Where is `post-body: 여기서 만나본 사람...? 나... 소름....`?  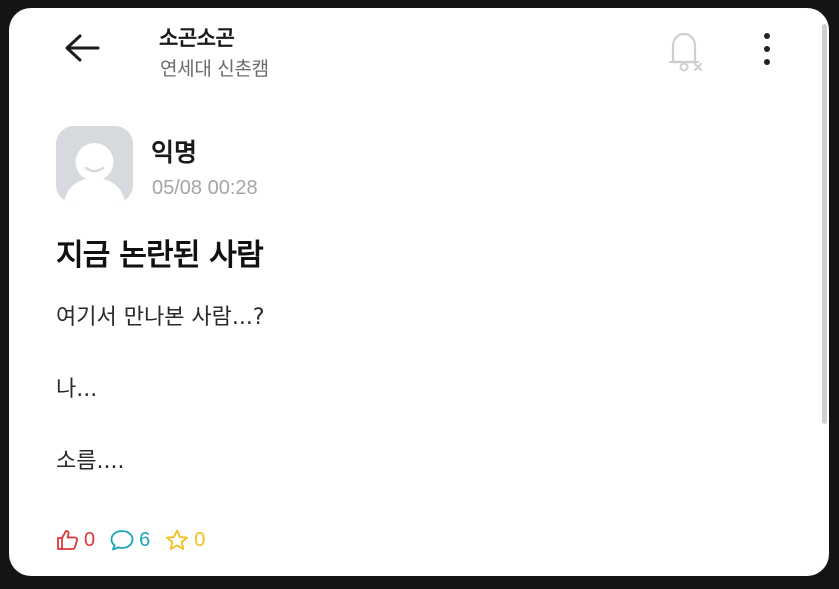
post-body: 여기서 만나본 사람...? 나... 소름.... is located at coordinates (160, 410).